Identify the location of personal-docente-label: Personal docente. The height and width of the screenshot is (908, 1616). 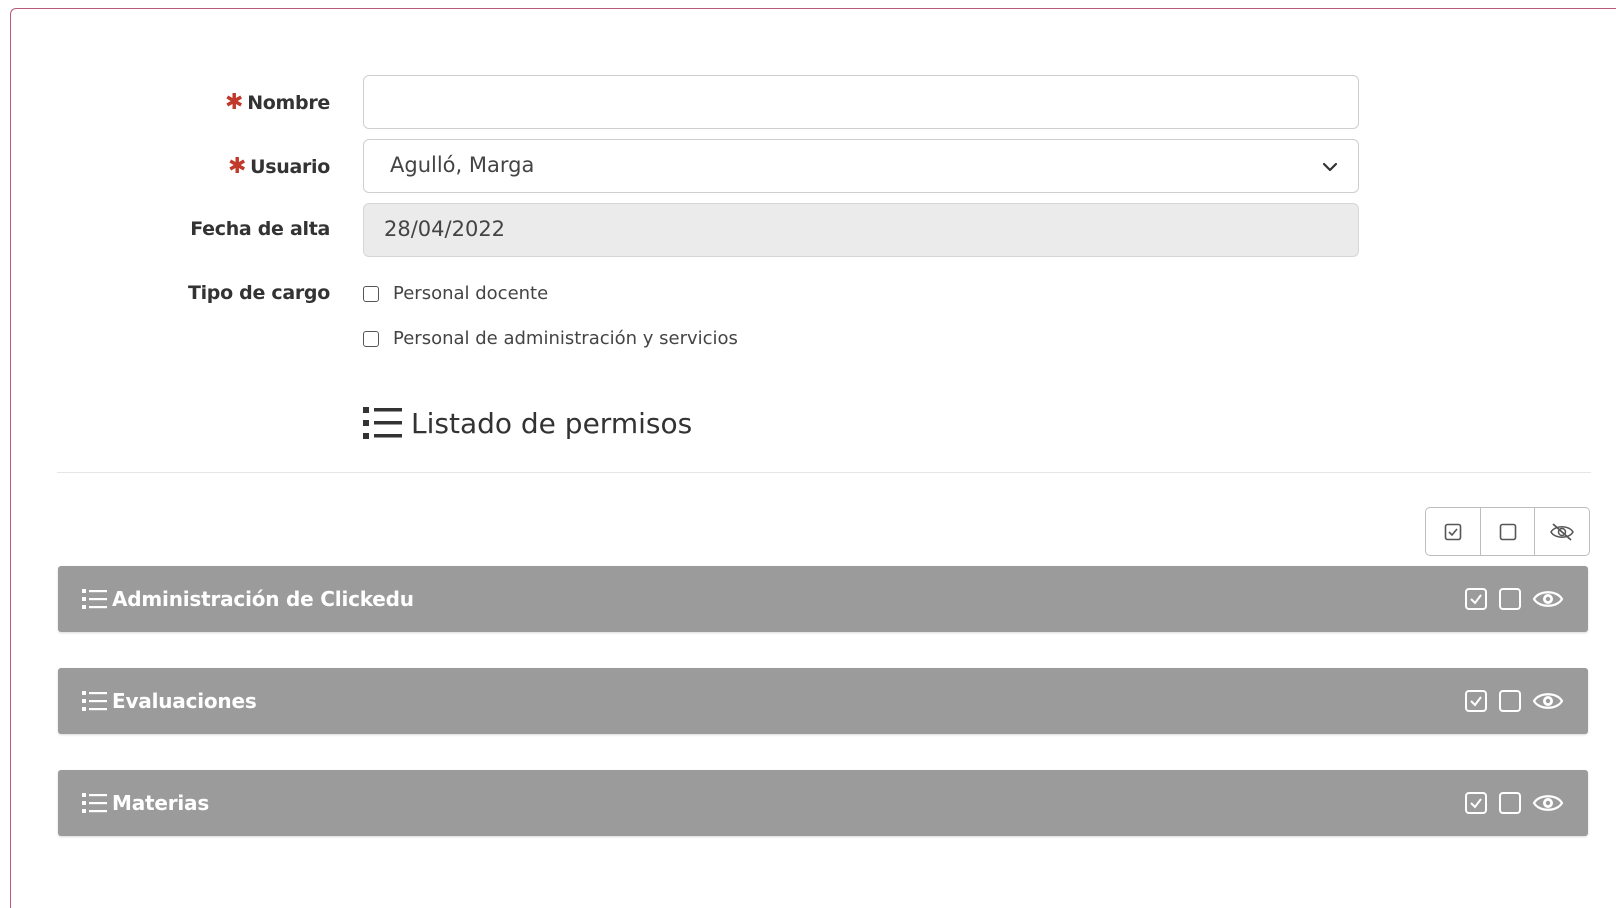
(470, 293).